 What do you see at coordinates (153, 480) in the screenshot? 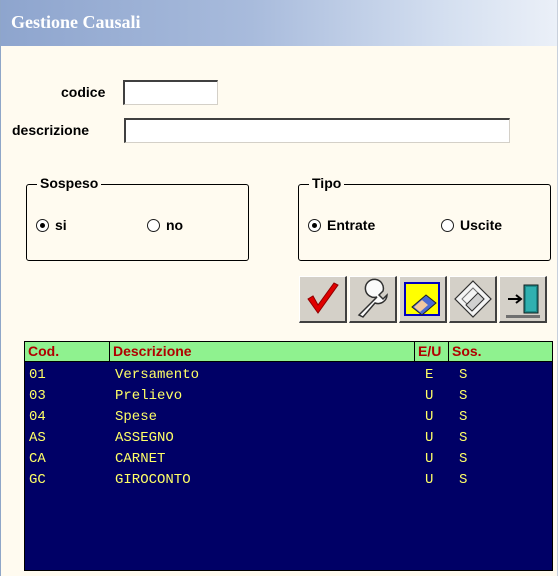
I see `cell-descrizione: GIROCONTO` at bounding box center [153, 480].